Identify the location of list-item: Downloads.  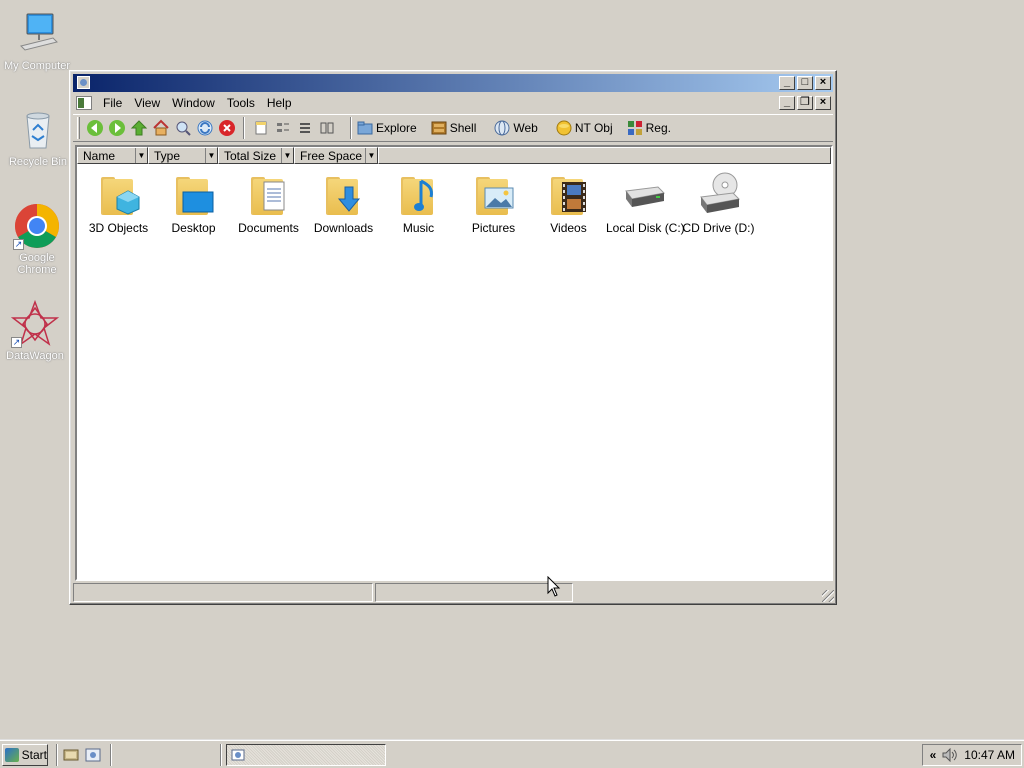
(343, 203).